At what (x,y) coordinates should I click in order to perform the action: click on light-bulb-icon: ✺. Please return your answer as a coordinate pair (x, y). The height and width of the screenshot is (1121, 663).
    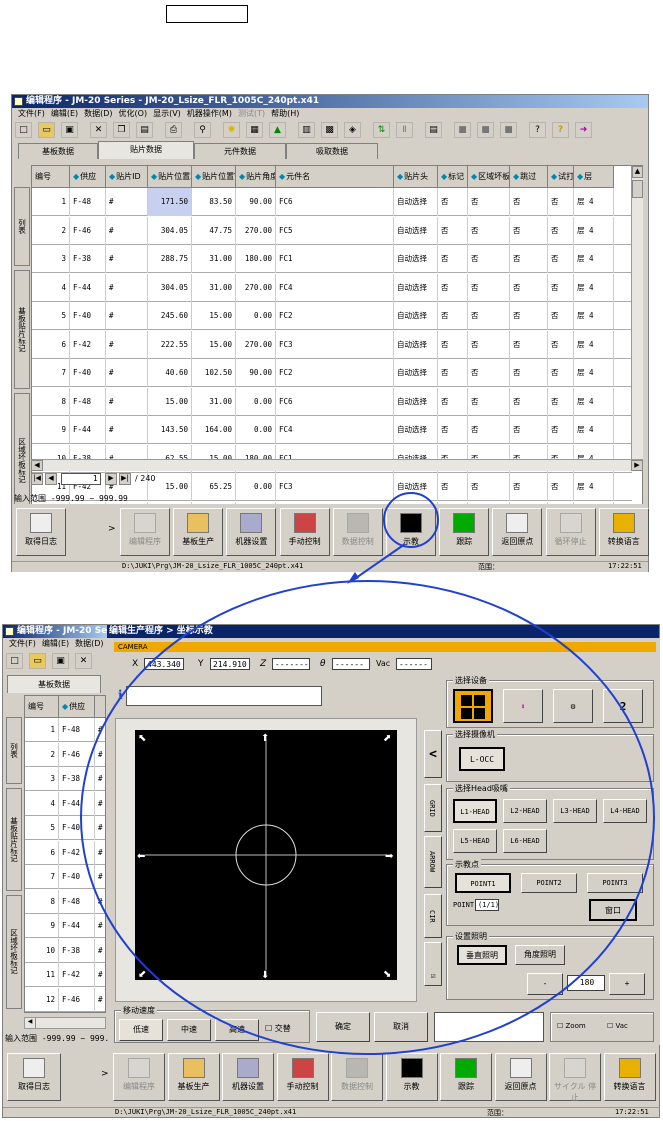
    Looking at the image, I should click on (231, 130).